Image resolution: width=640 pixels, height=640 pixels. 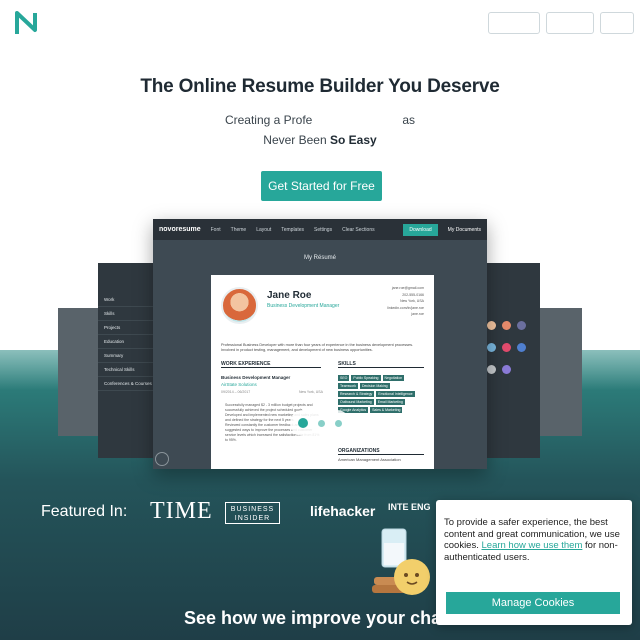 I want to click on org-item: American Management Association, so click(x=369, y=459).